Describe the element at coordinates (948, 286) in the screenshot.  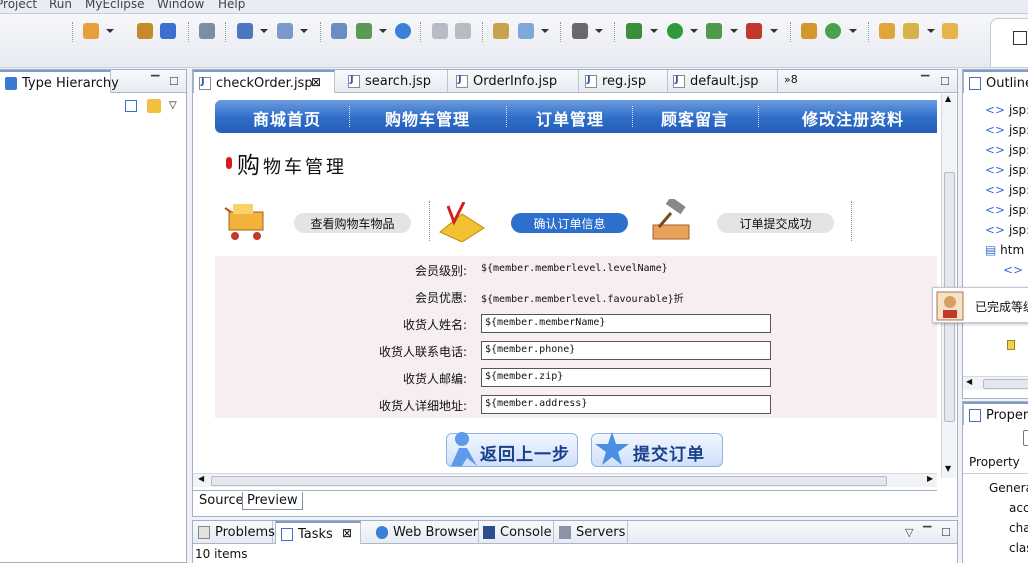
I see `editor-vertical-scrollbar: ▲ ▼` at that location.